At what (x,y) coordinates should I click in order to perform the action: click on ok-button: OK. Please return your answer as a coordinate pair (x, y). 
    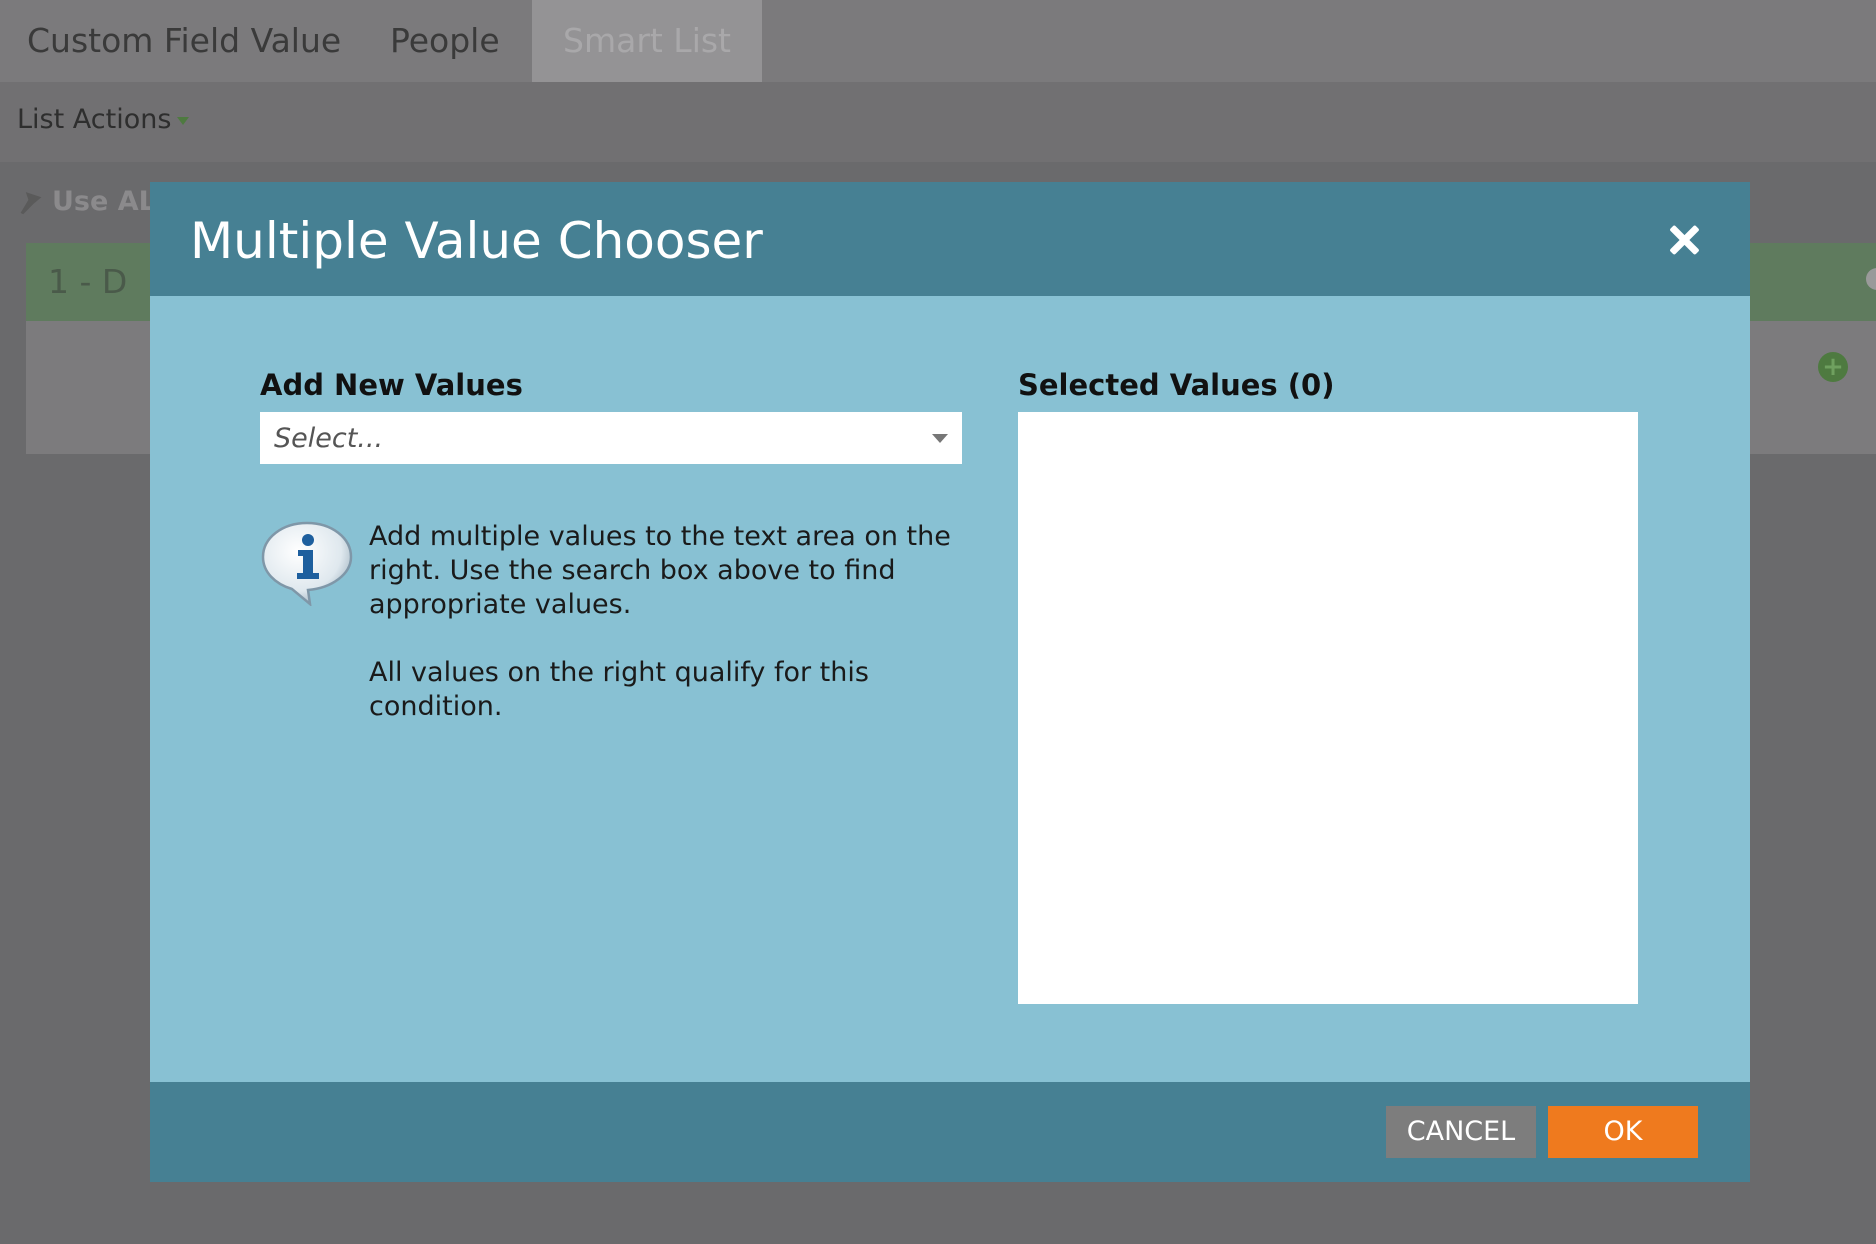
    Looking at the image, I should click on (1623, 1132).